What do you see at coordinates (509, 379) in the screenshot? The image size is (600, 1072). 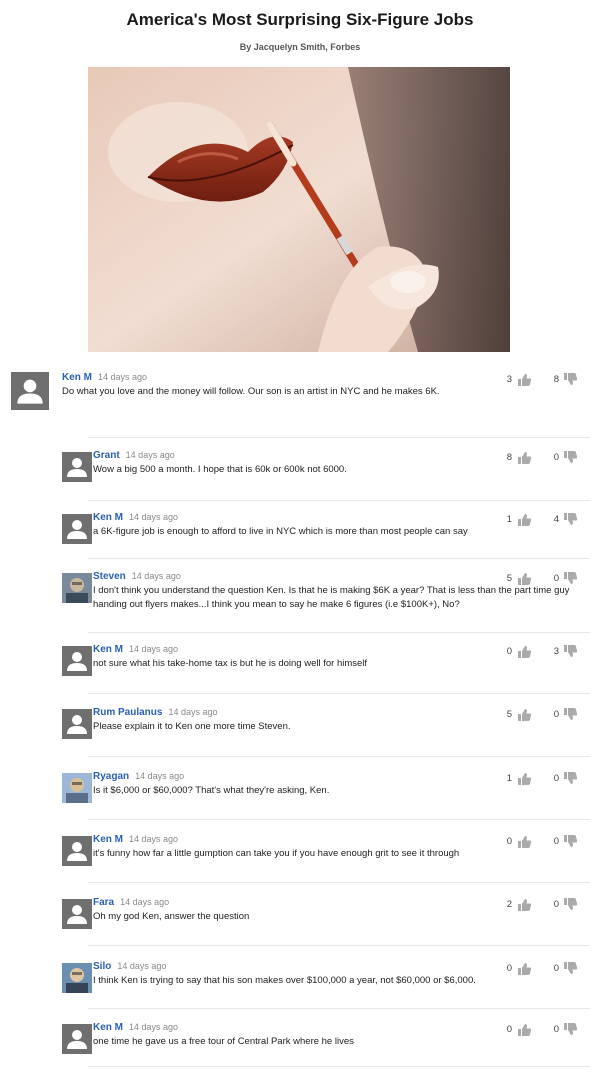 I see `upvote-count: 3` at bounding box center [509, 379].